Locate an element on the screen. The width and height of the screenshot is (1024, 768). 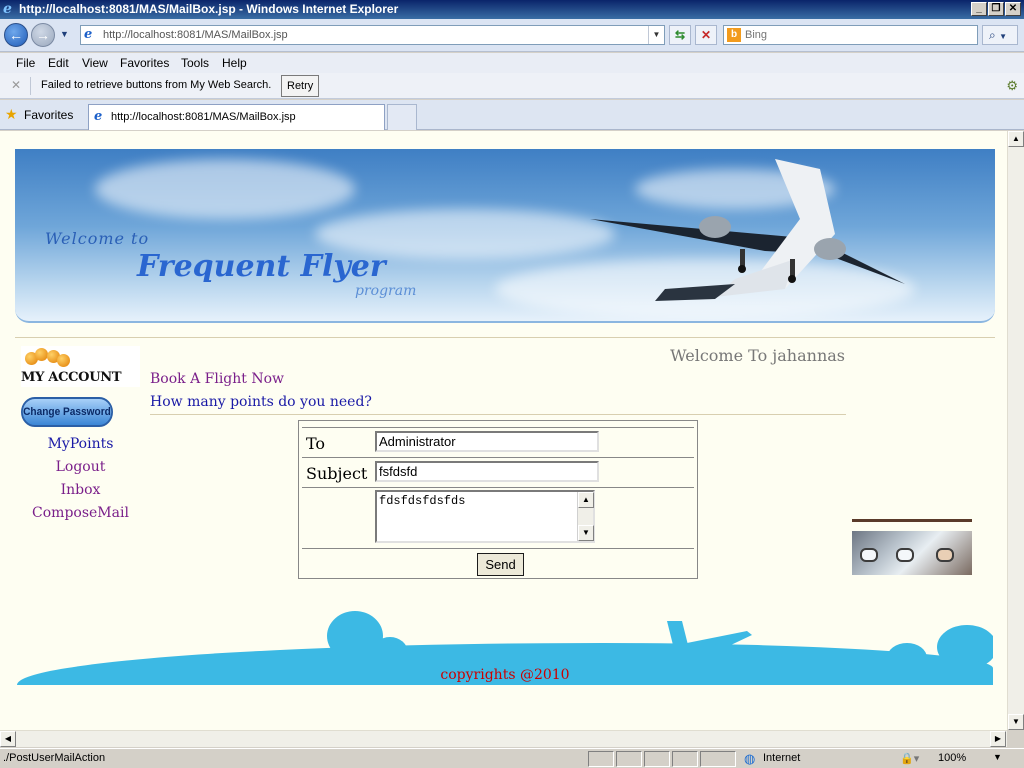
search-input is located at coordinates (857, 35).